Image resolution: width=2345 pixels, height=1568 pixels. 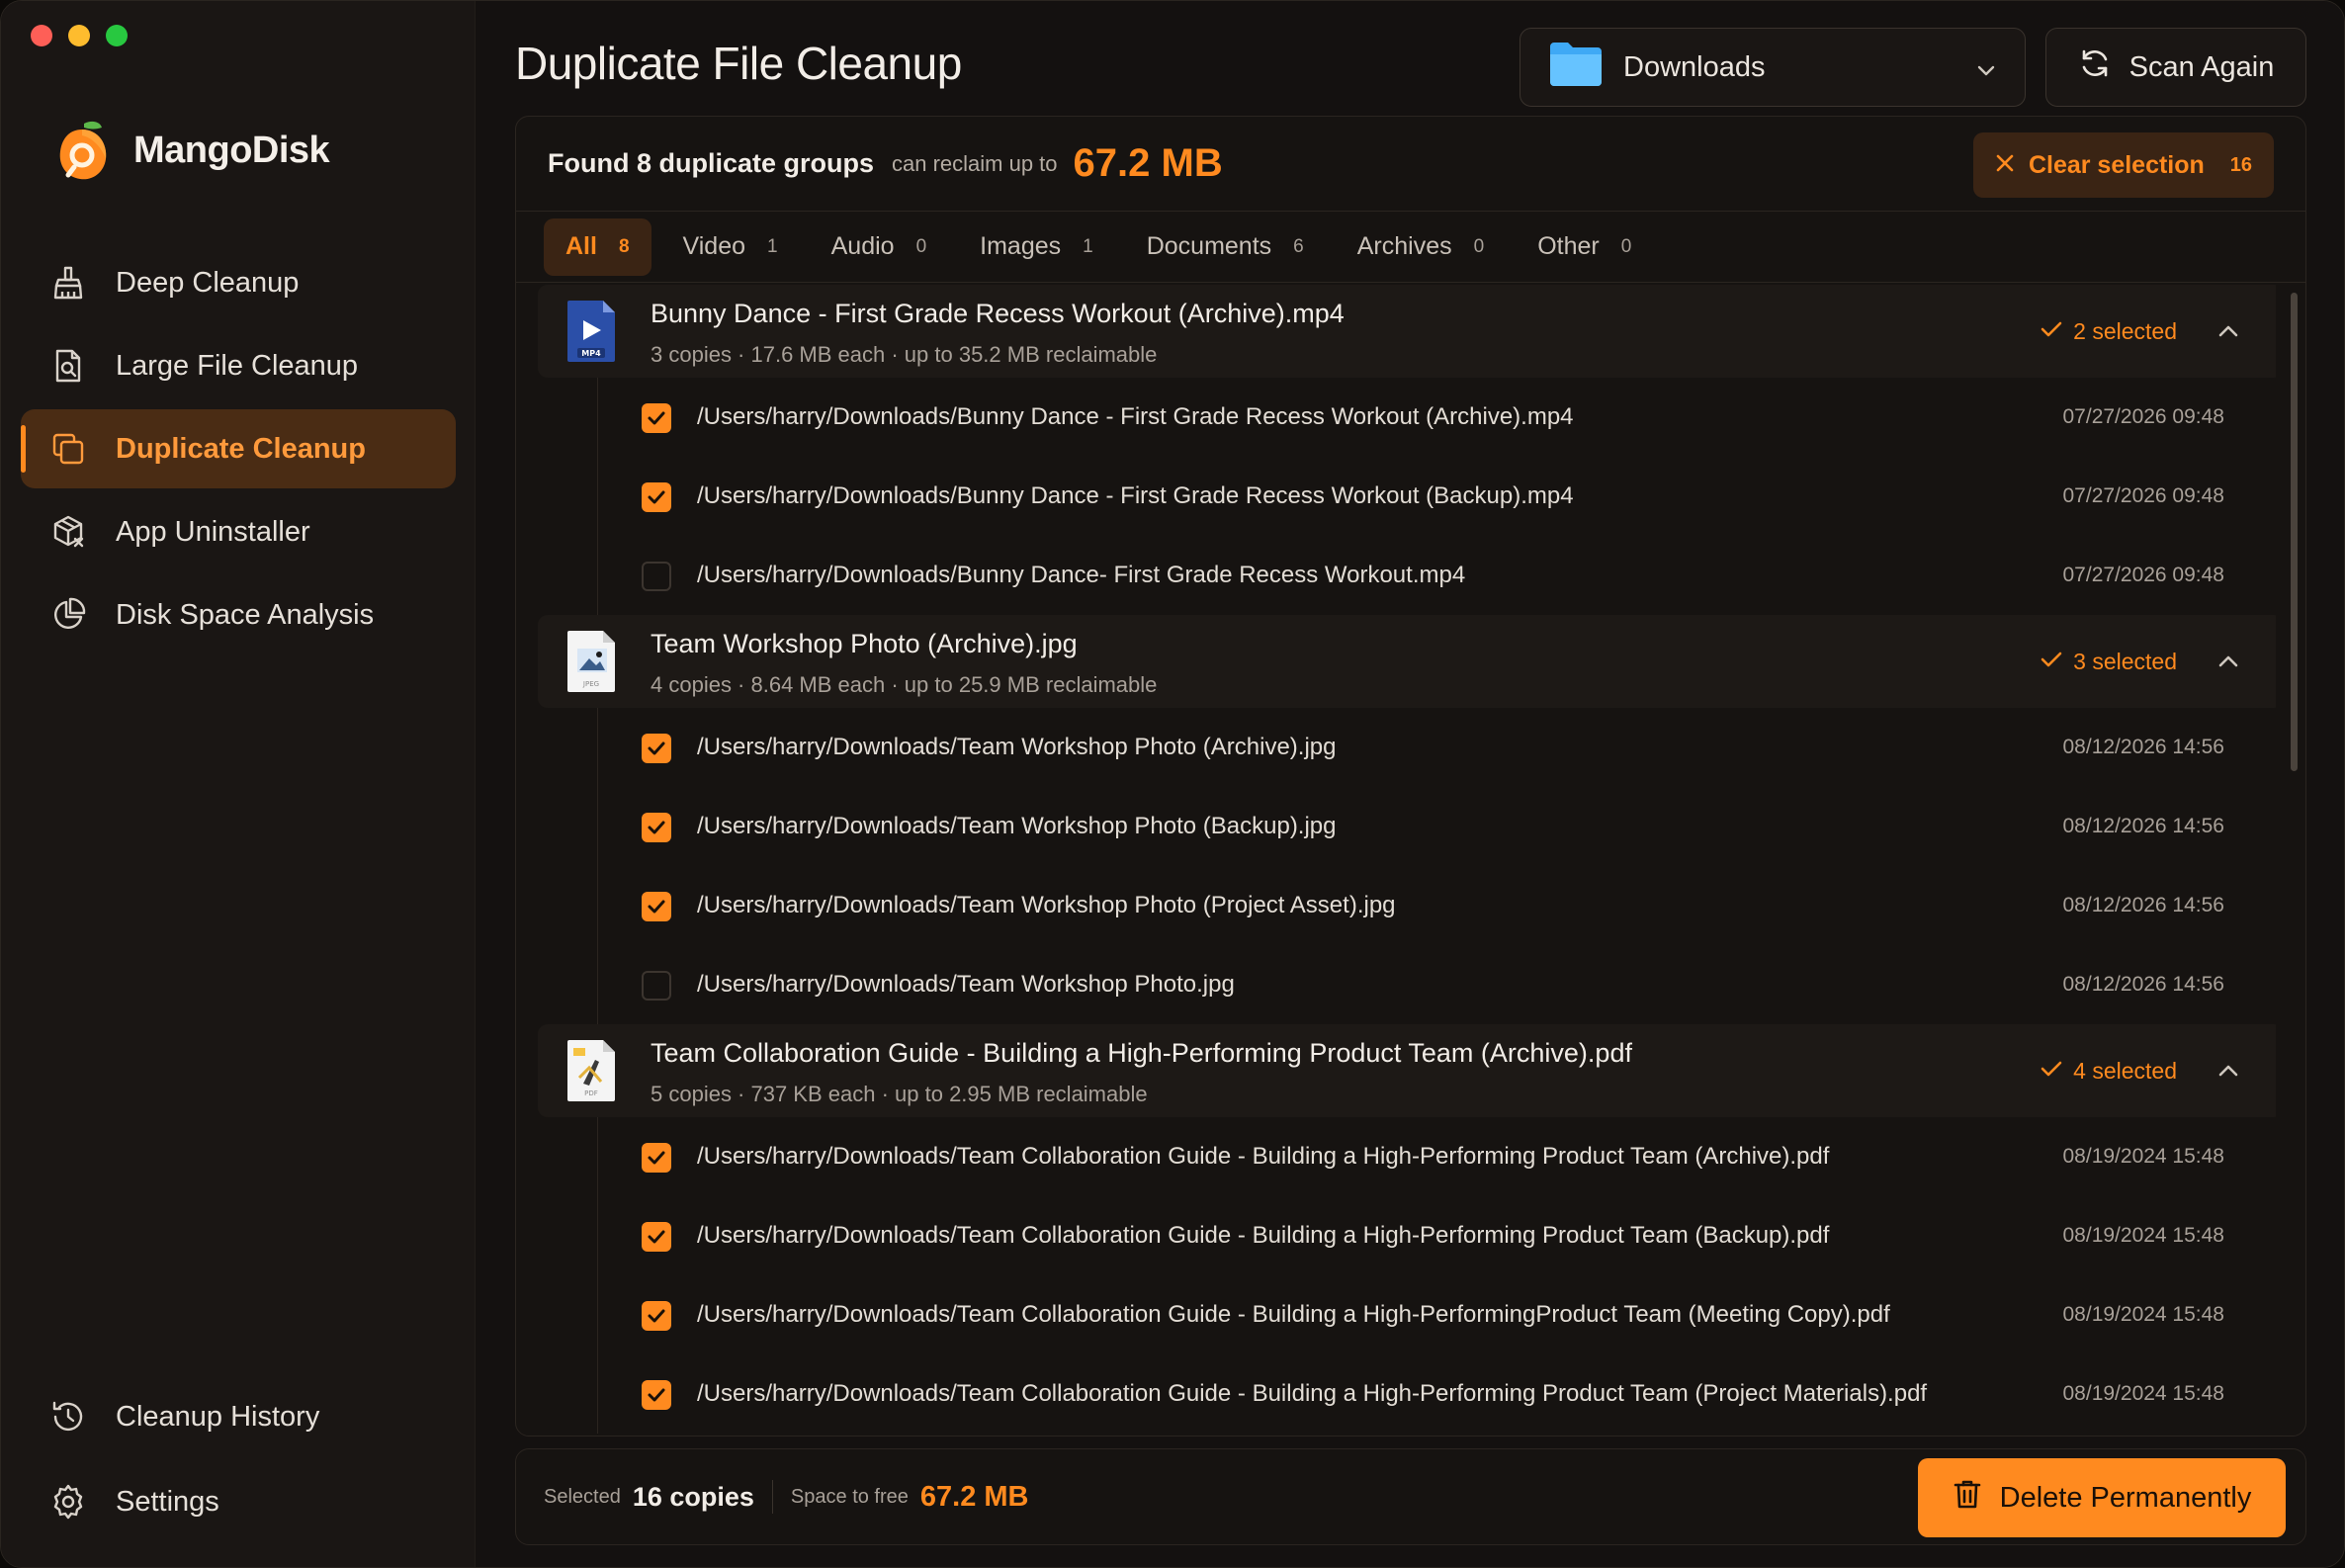 What do you see at coordinates (41, 35) in the screenshot?
I see `close-window-button` at bounding box center [41, 35].